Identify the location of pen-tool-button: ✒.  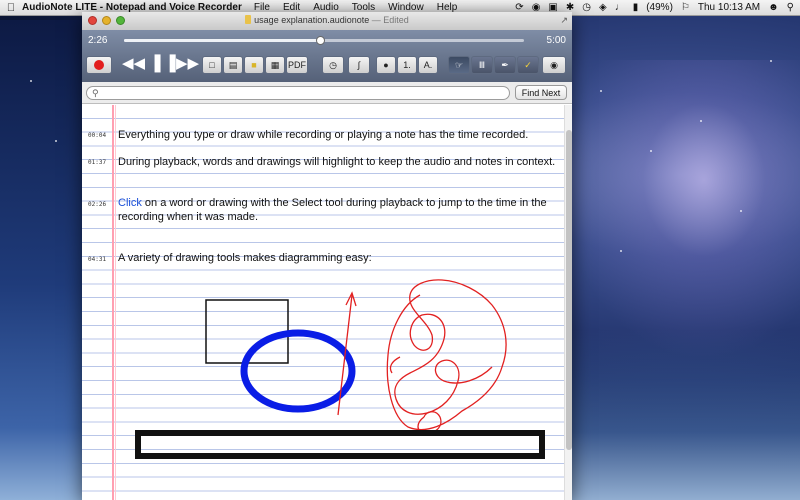
(505, 65).